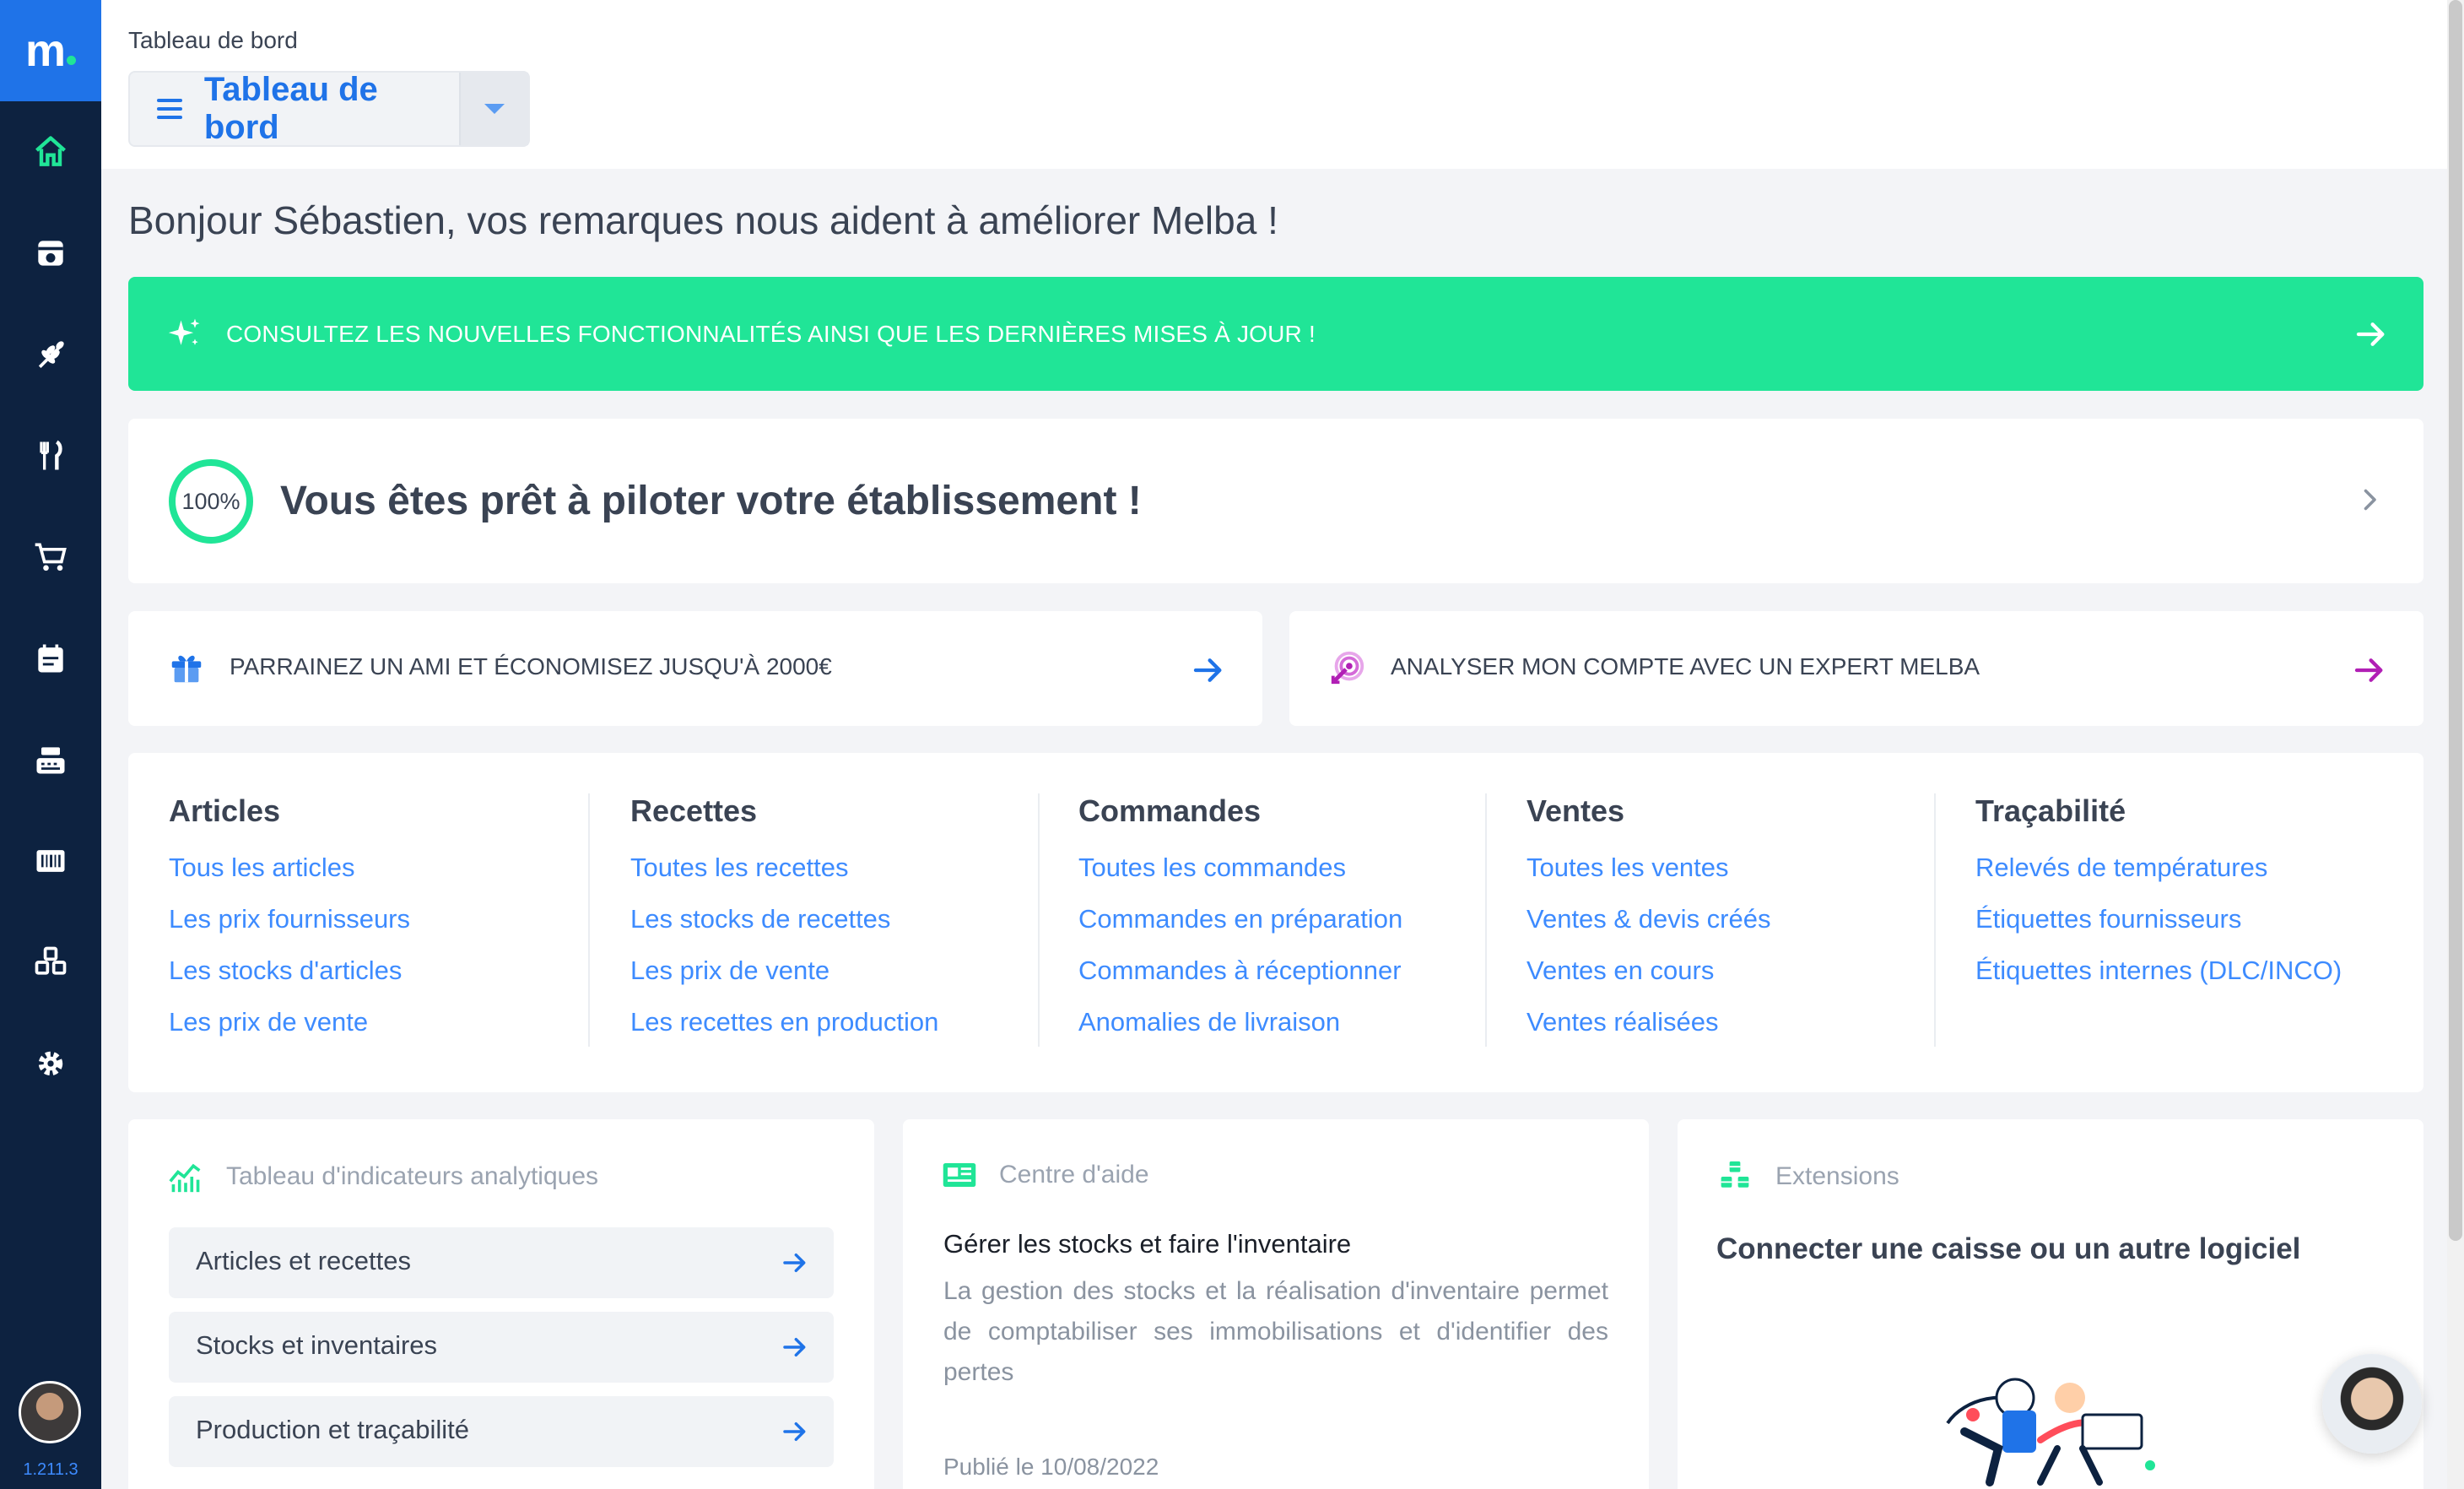 This screenshot has width=2464, height=1489. Describe the element at coordinates (290, 930) in the screenshot. I see `quick-link: Les prix fournisseurs` at that location.